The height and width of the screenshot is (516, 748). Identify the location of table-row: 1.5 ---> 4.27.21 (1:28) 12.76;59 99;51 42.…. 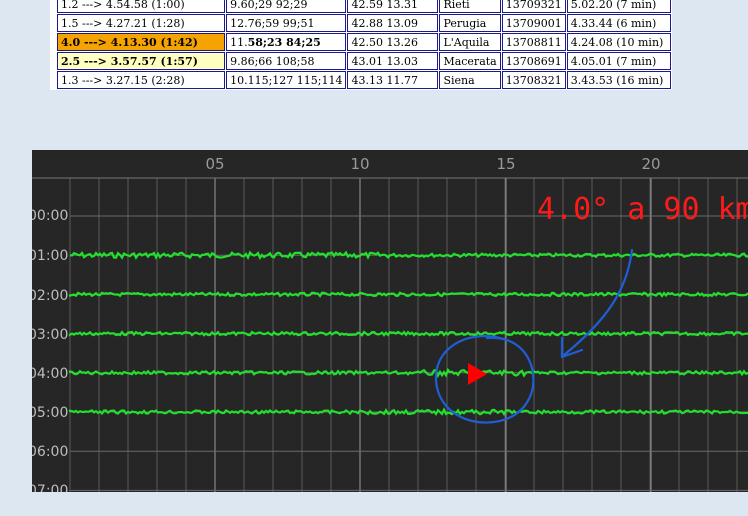
(364, 23).